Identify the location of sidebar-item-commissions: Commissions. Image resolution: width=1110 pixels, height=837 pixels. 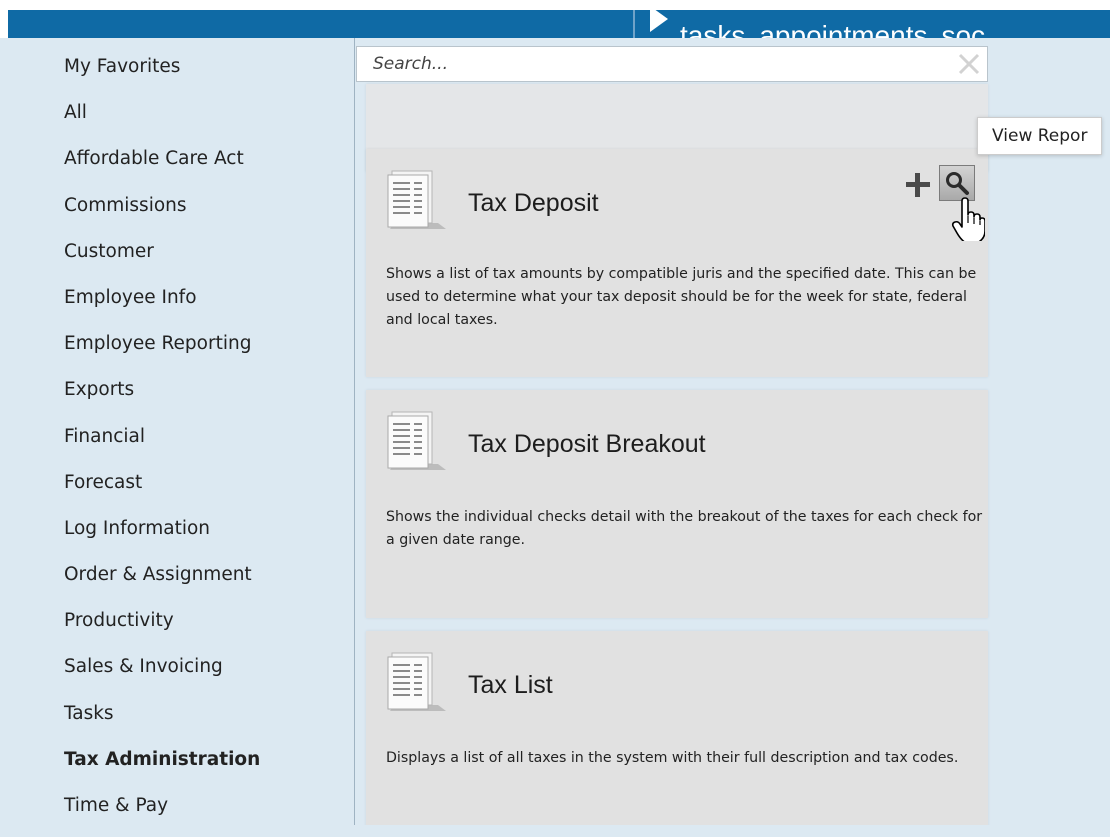
(162, 214).